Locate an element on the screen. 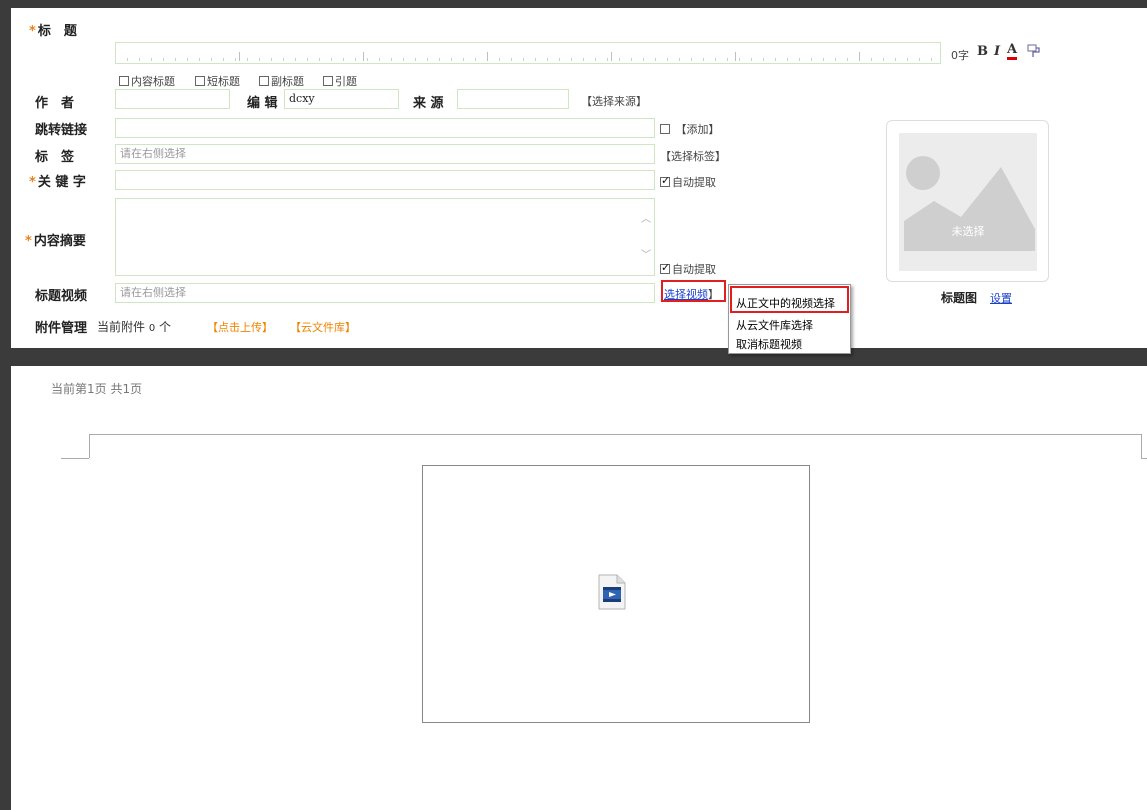  margin-guide-right is located at coordinates (1144, 458).